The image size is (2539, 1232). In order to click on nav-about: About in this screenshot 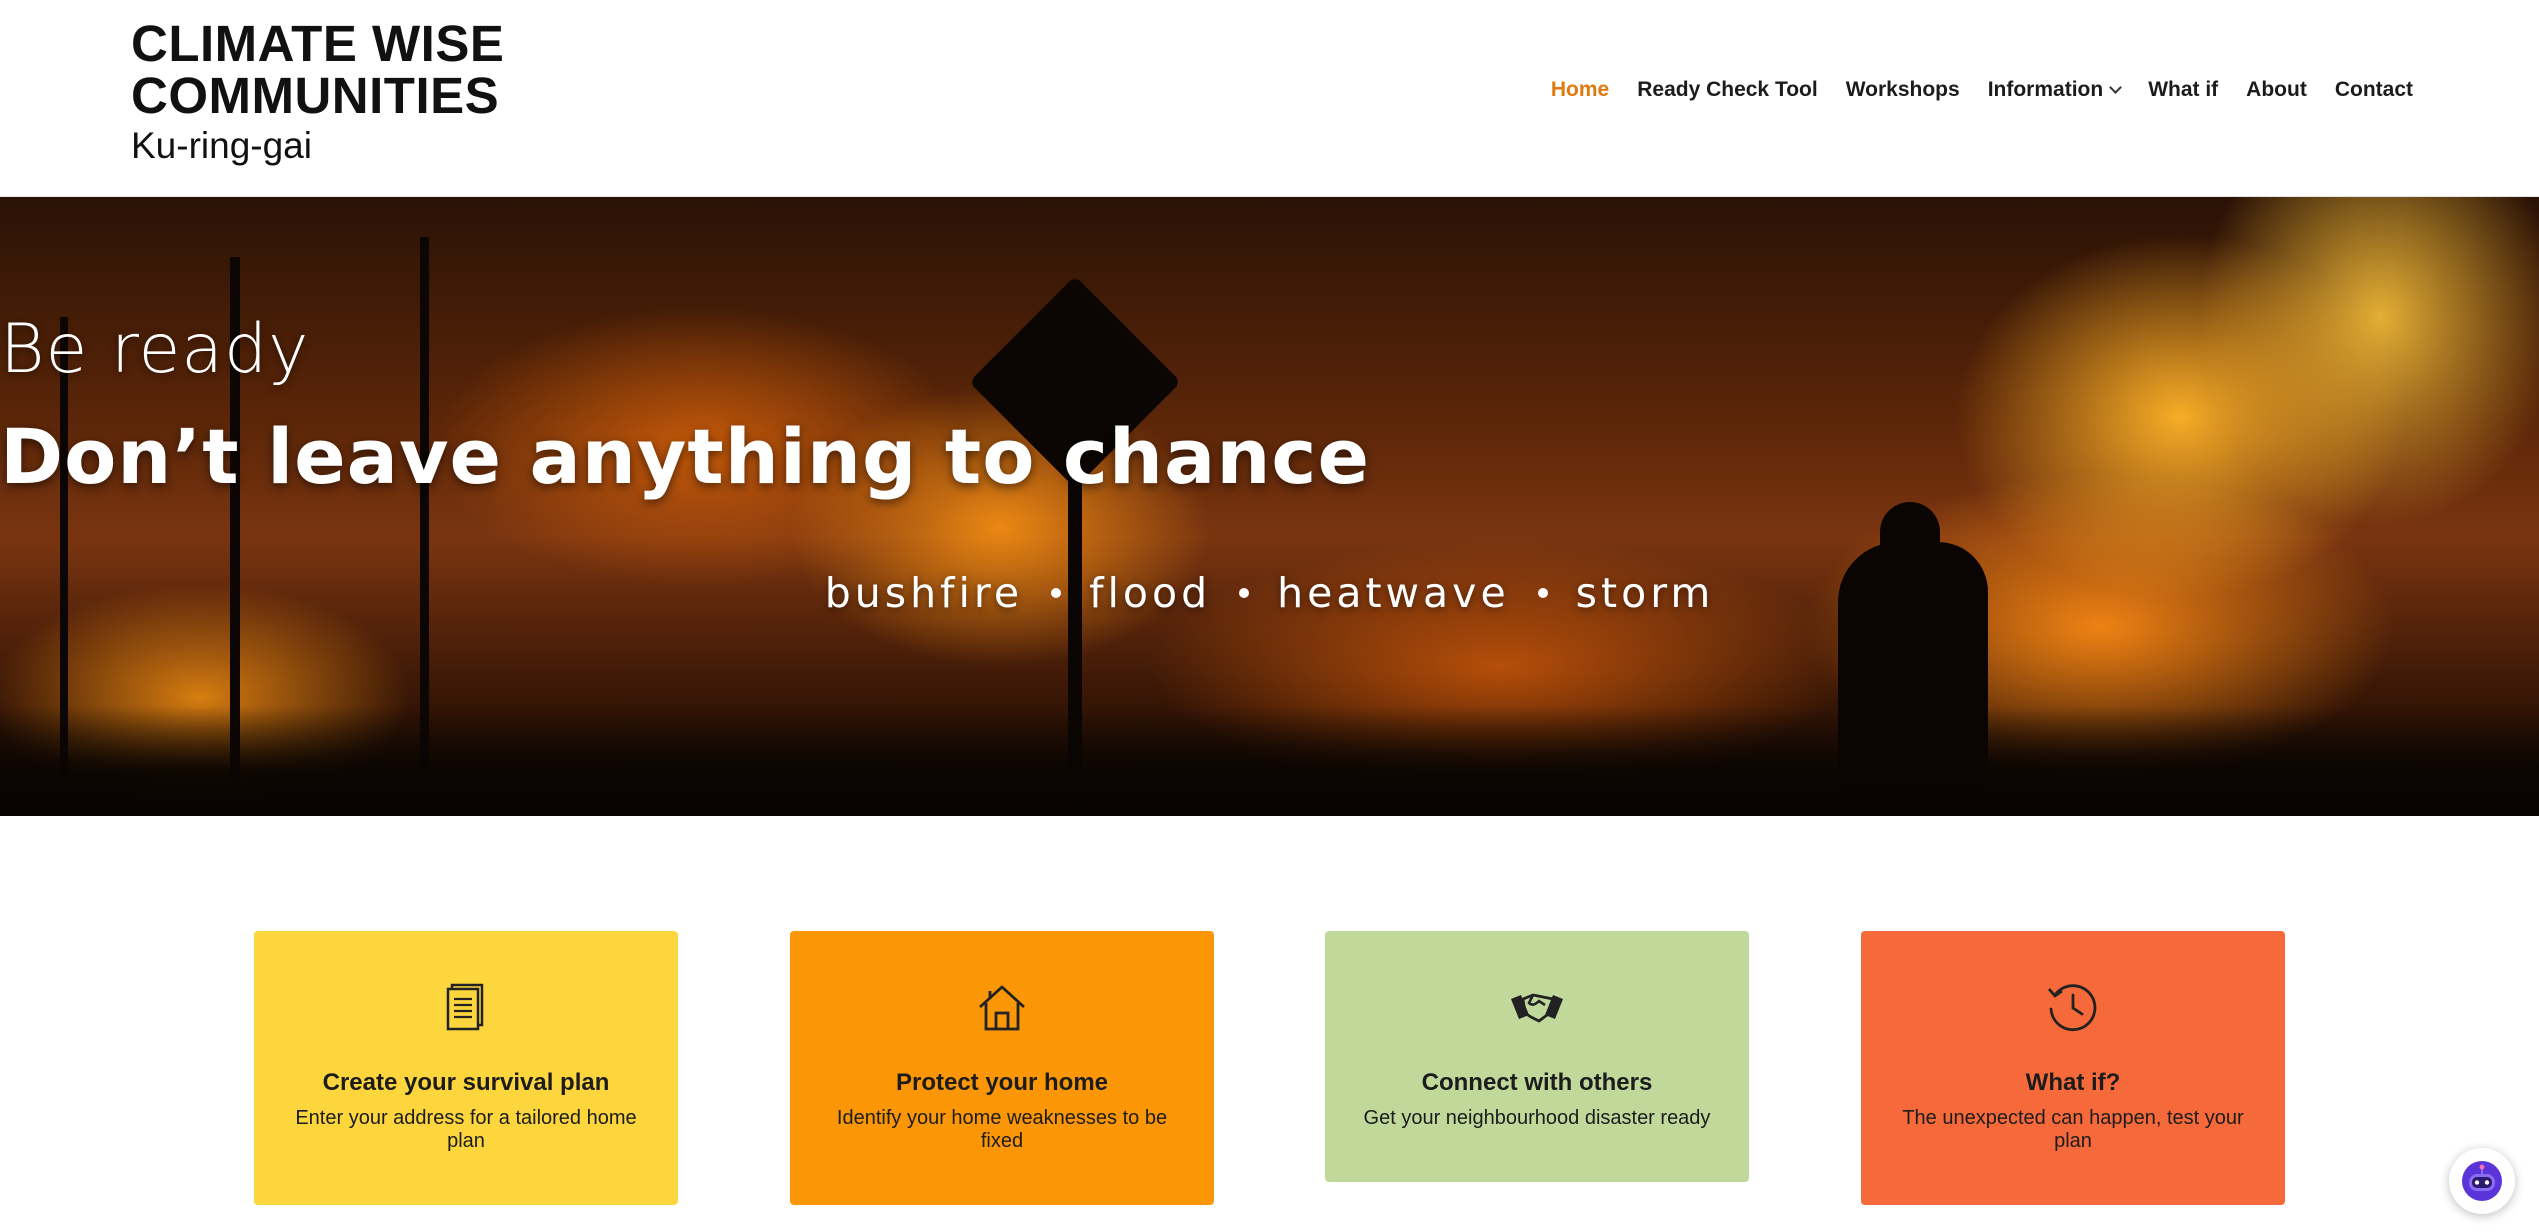, I will do `click(2276, 90)`.